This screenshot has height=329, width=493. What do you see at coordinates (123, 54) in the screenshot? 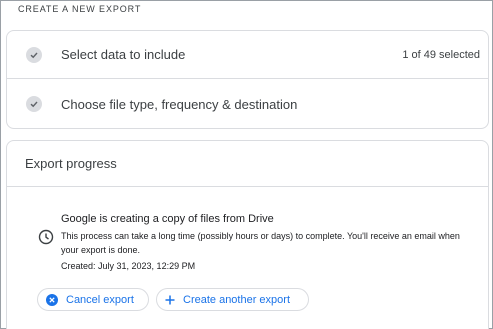
I see `step-label: Select data to include` at bounding box center [123, 54].